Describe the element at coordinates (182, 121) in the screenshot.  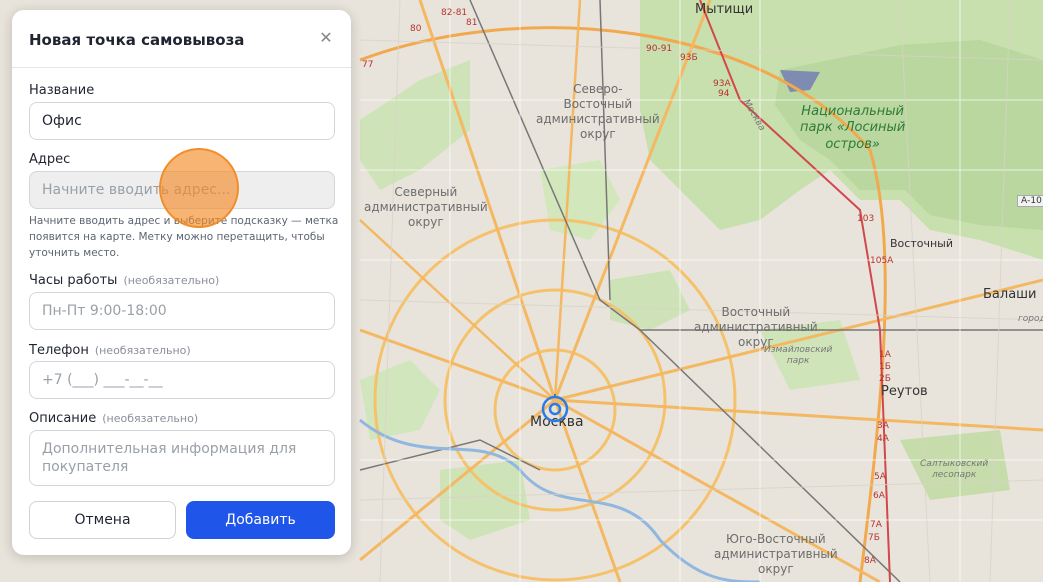
I see `name-input: Офис` at that location.